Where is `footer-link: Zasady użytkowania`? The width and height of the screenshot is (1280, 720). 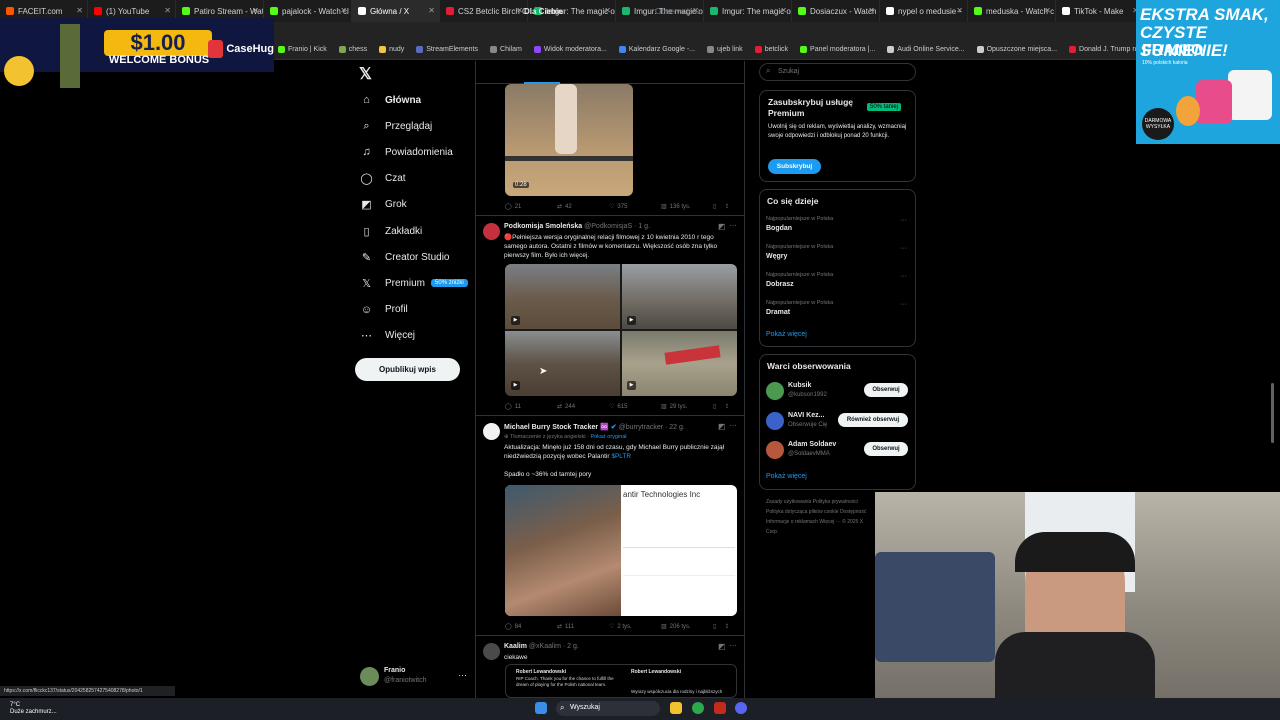
footer-link: Zasady użytkowania is located at coordinates (788, 502).